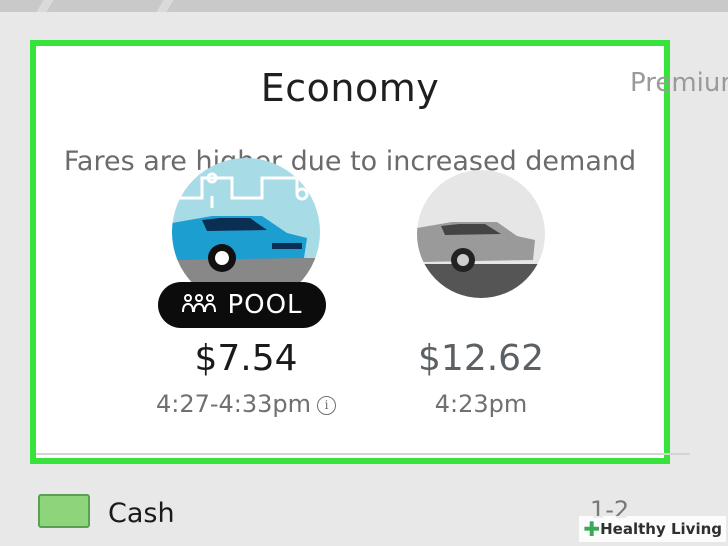  Describe the element at coordinates (199, 305) in the screenshot. I see `people-icon` at that location.